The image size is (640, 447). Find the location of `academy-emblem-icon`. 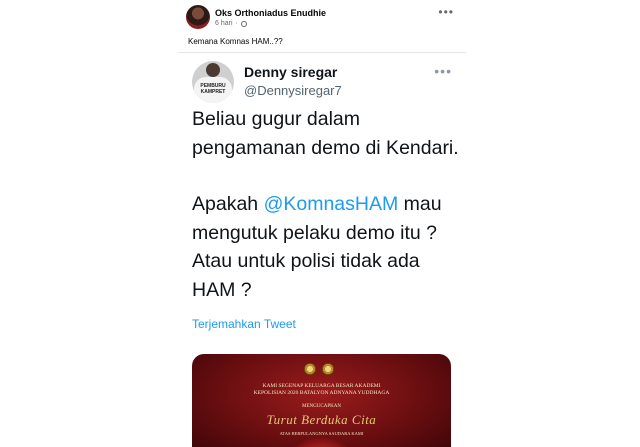

academy-emblem-icon is located at coordinates (328, 369).